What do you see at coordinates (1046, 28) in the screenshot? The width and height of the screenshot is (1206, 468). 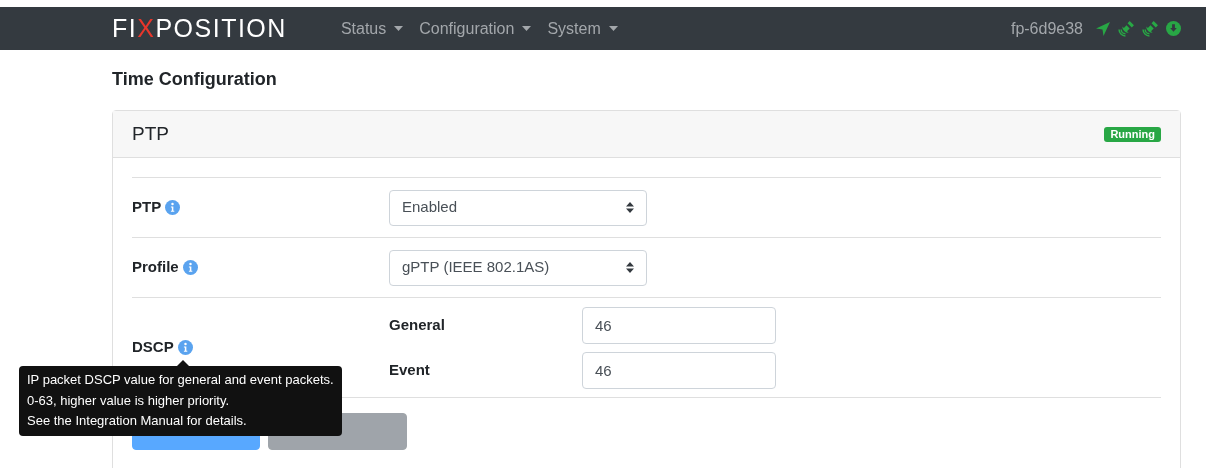 I see `device-name: fp-6d9e38` at bounding box center [1046, 28].